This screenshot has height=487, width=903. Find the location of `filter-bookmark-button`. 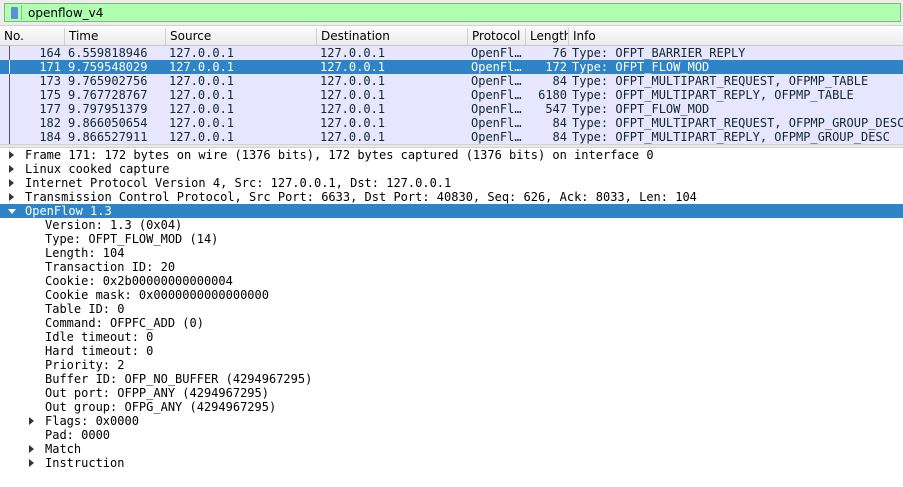

filter-bookmark-button is located at coordinates (14, 12).